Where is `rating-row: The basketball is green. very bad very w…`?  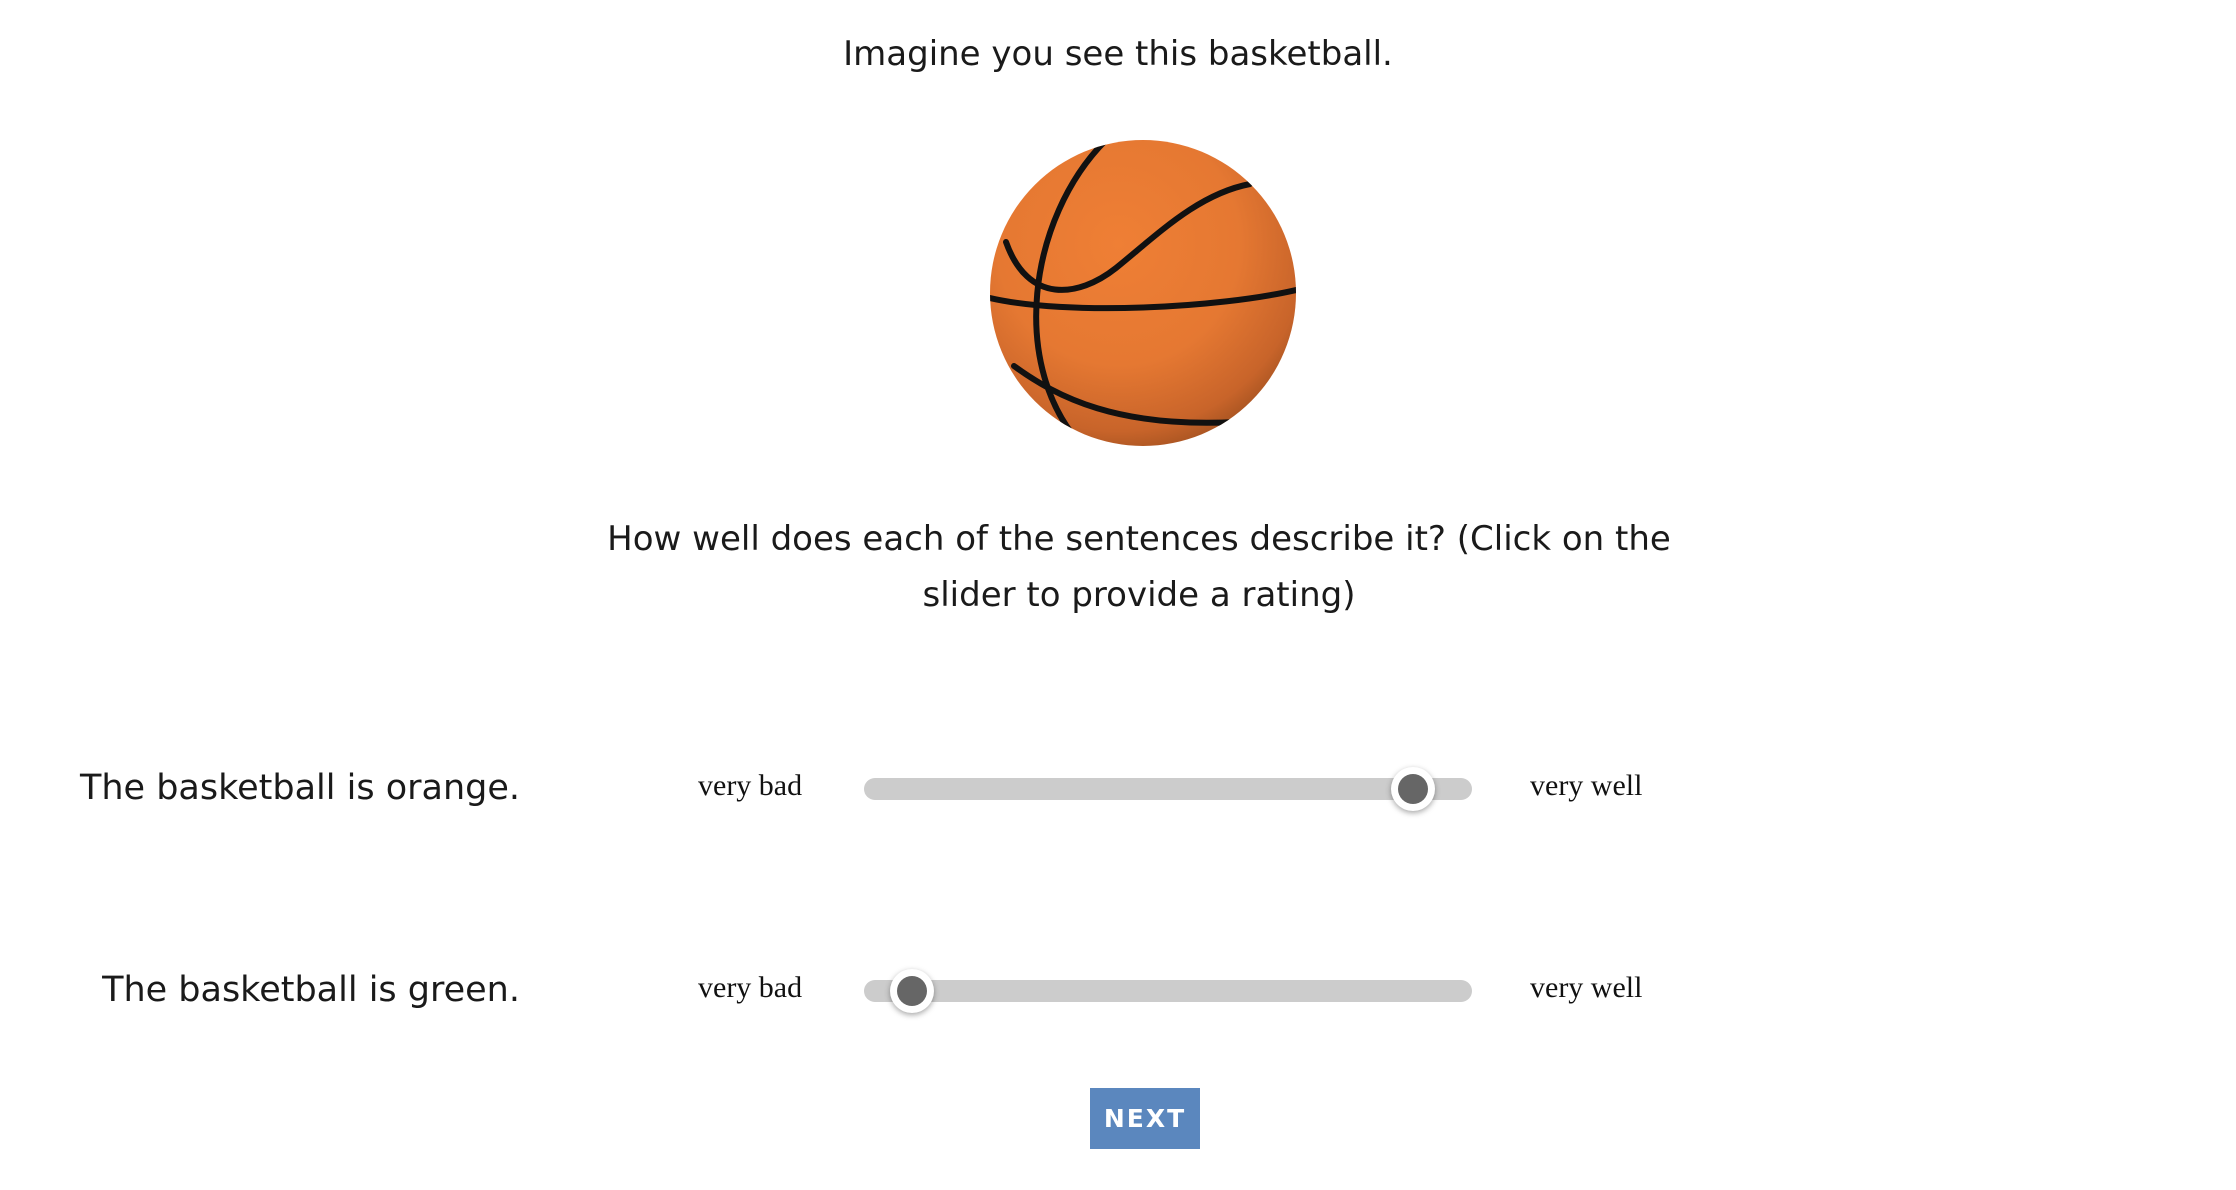
rating-row: The basketball is green. very bad very w… is located at coordinates (1118, 990).